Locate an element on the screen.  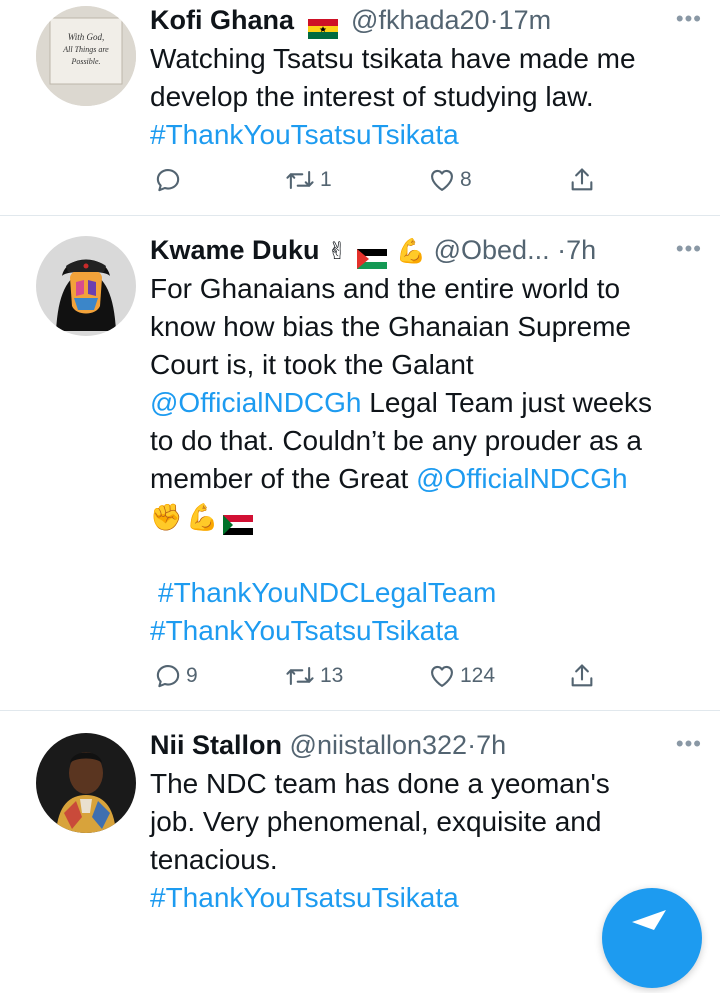
palestine-flag-icon is located at coordinates (371, 254).